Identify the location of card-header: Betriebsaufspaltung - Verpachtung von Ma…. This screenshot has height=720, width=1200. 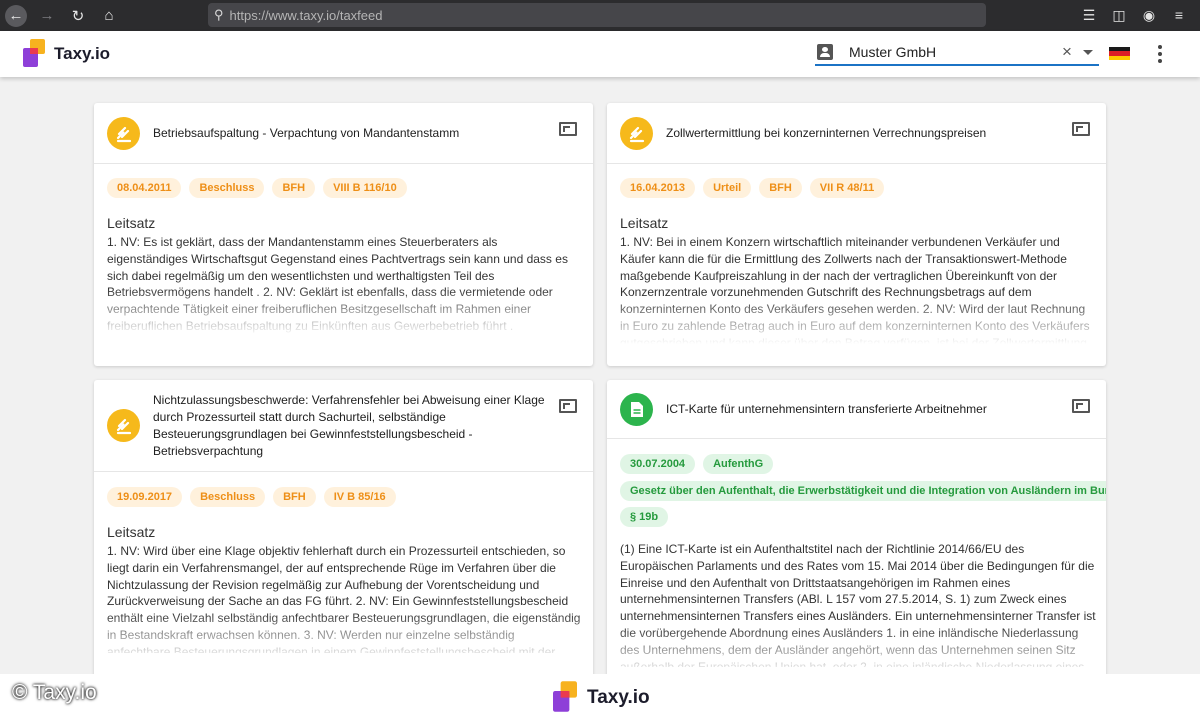
(343, 133).